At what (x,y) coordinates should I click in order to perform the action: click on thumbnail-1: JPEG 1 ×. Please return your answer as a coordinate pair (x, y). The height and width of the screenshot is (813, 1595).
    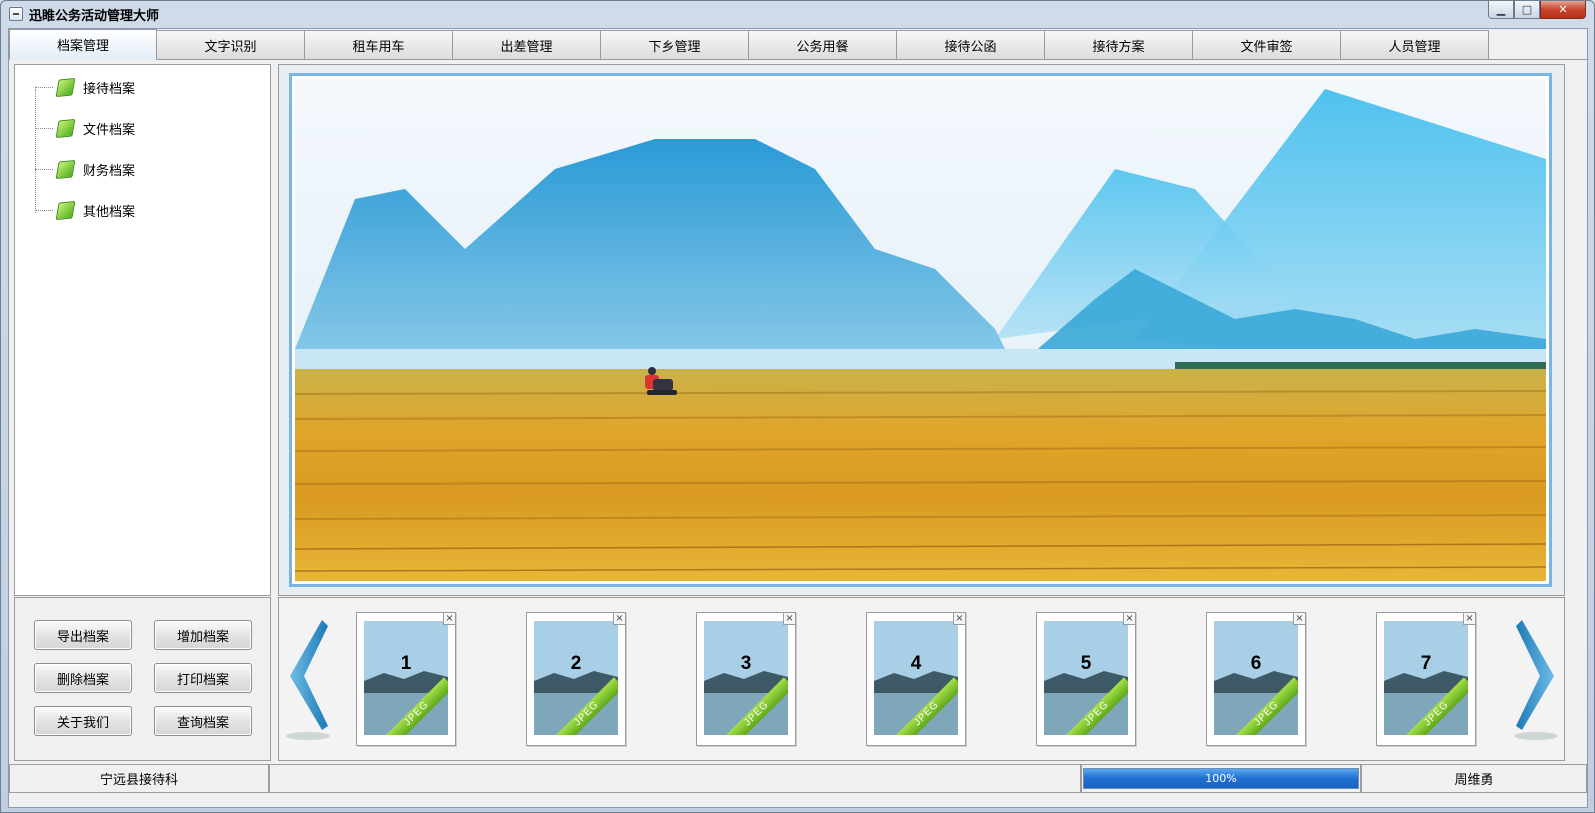
    Looking at the image, I should click on (406, 679).